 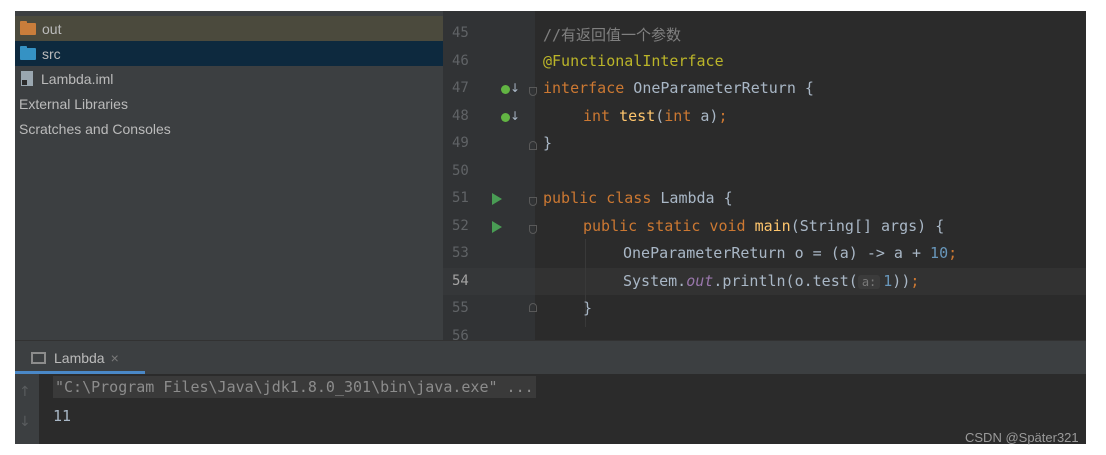 I want to click on close-icon: ×, so click(x=115, y=358).